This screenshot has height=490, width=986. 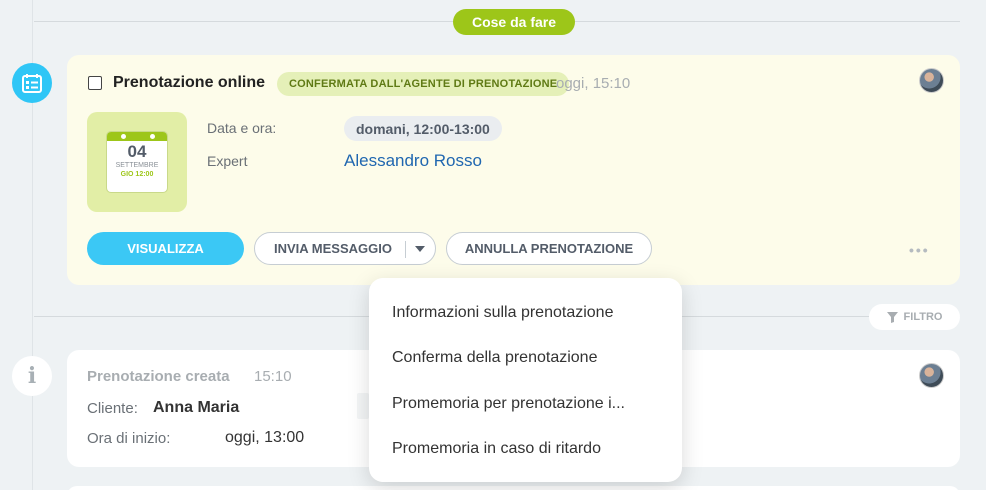 What do you see at coordinates (513, 488) in the screenshot?
I see `next-card` at bounding box center [513, 488].